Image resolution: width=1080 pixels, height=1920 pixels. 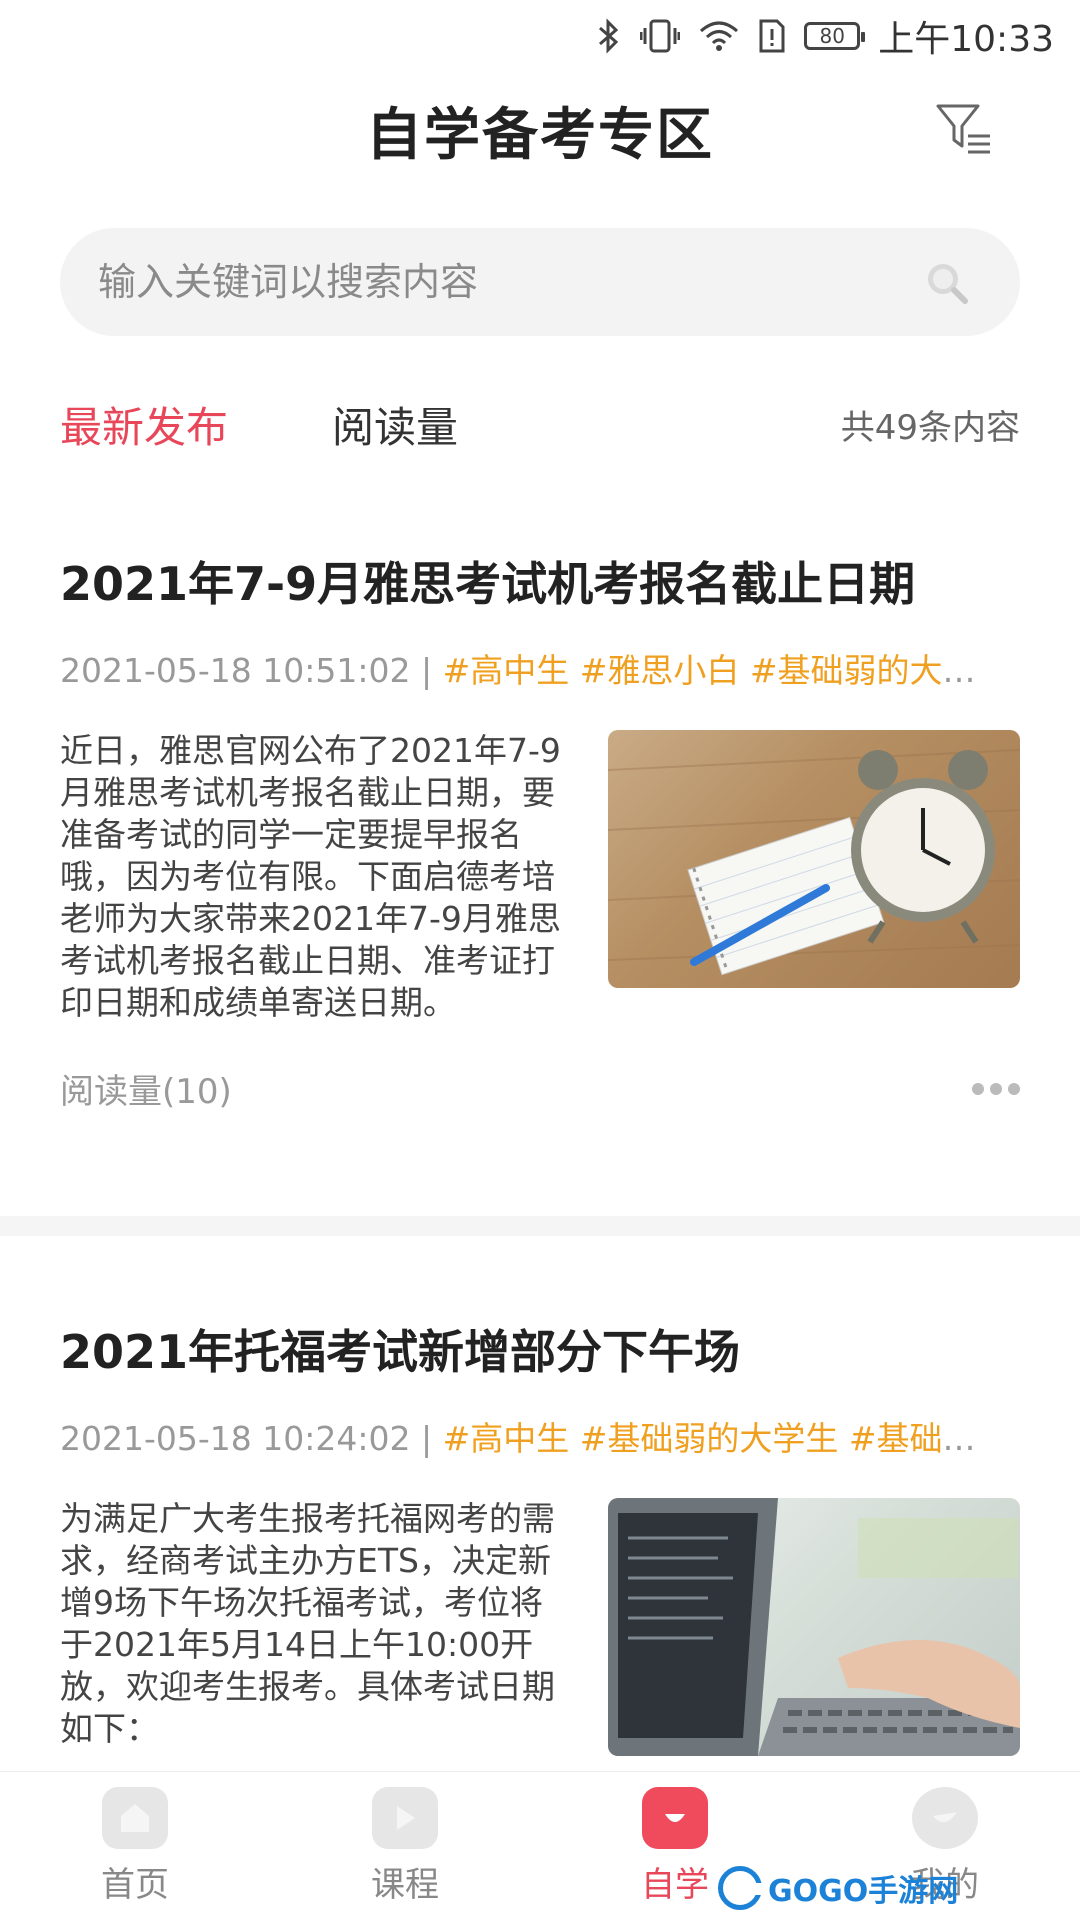 I want to click on article-title: 2021年7-9月雅思考试机考报名截止日期, so click(x=540, y=581).